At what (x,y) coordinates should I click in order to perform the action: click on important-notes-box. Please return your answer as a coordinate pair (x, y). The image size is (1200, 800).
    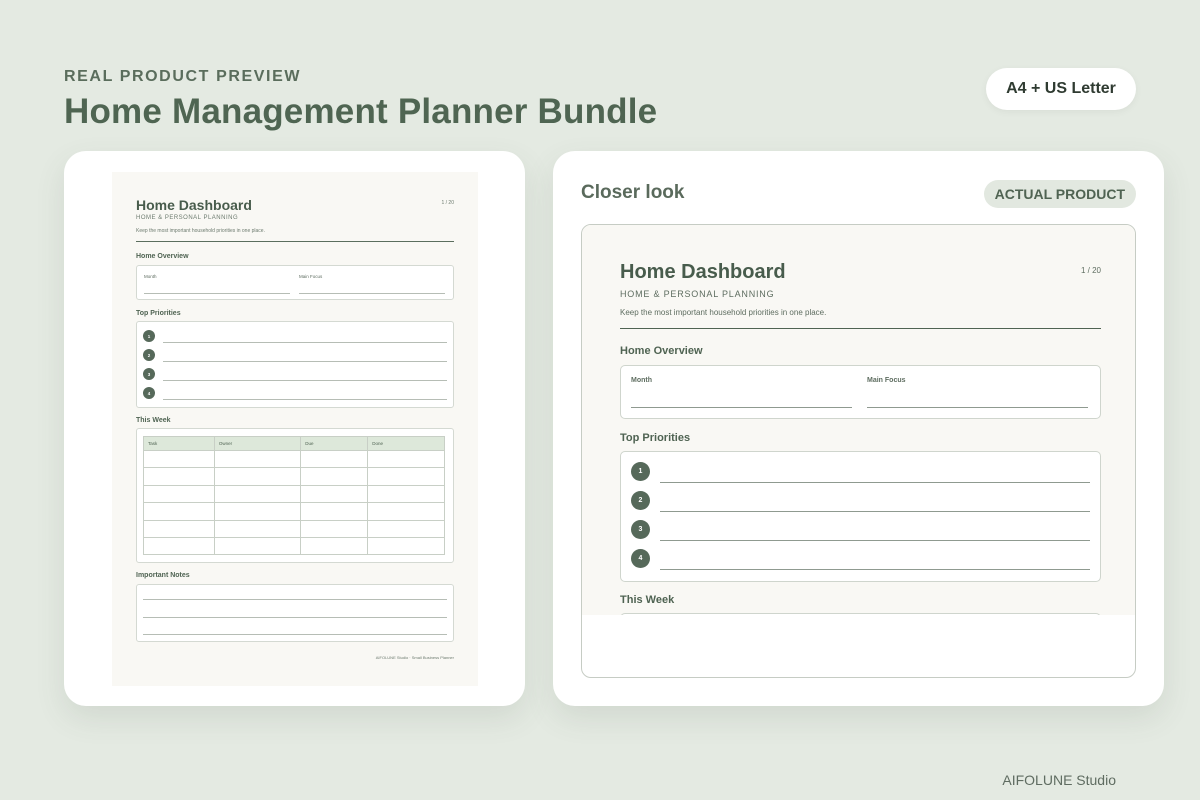
    Looking at the image, I should click on (295, 613).